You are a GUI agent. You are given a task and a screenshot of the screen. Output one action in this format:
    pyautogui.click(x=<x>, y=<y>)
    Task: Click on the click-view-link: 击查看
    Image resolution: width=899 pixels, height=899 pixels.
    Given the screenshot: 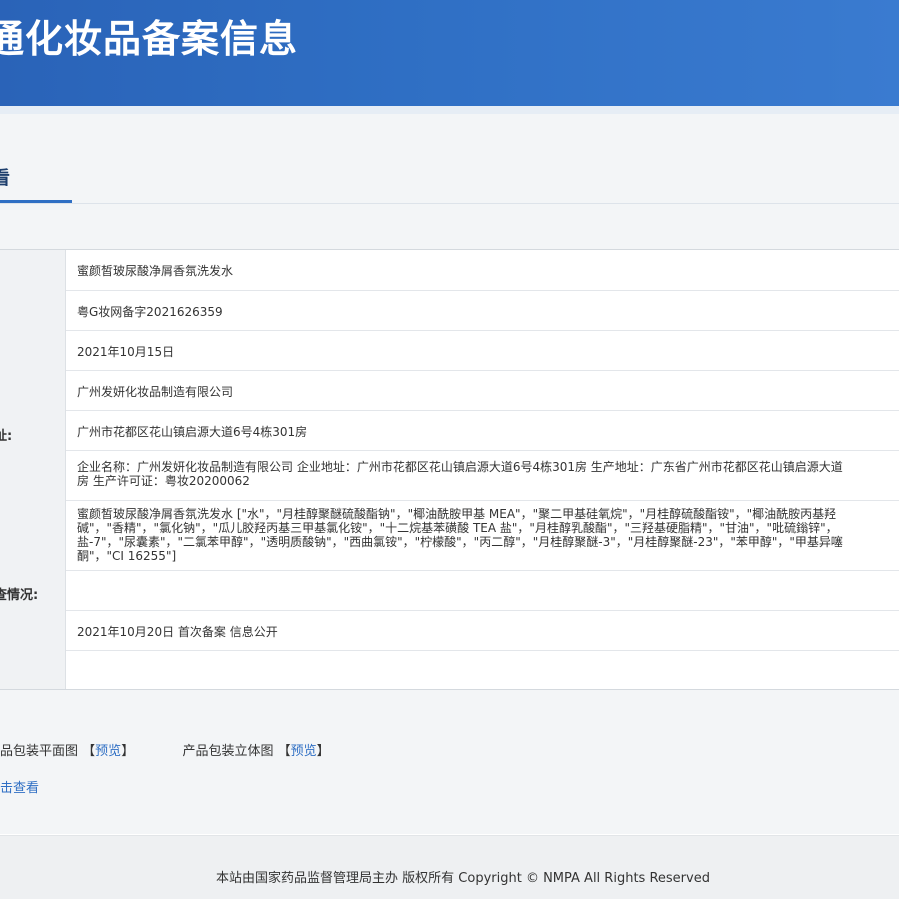 What is the action you would take?
    pyautogui.click(x=19, y=786)
    